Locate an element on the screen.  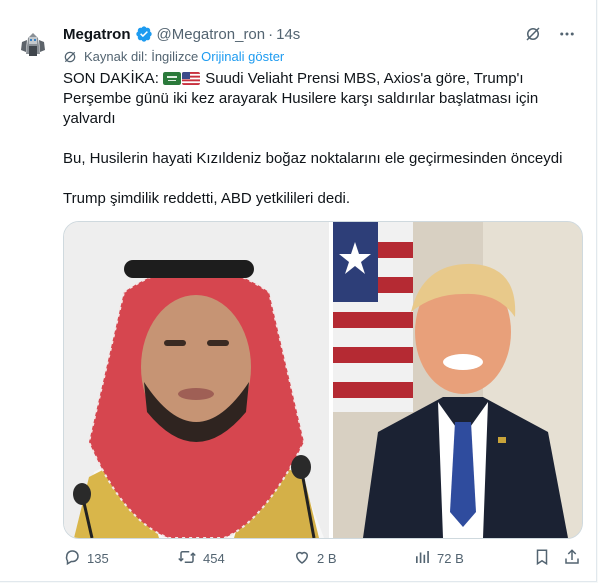
views-button: 72 B is located at coordinates (438, 558).